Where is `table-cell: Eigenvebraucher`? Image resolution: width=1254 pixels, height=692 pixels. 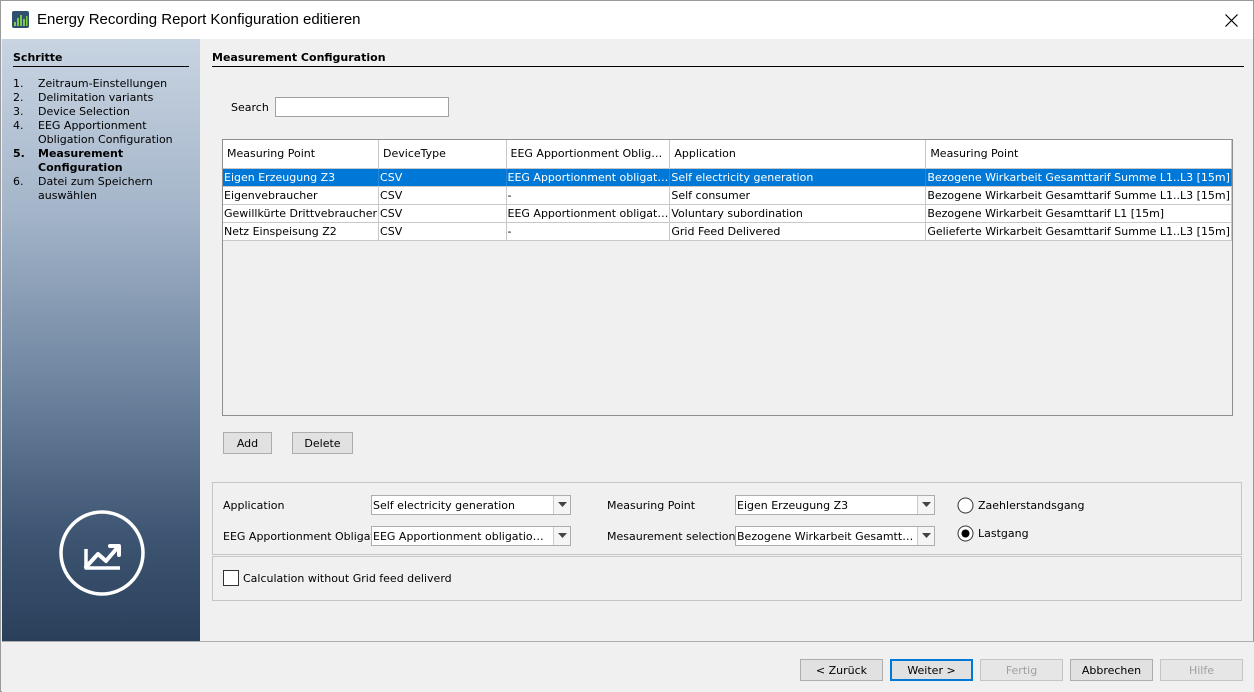 table-cell: Eigenvebraucher is located at coordinates (301, 195).